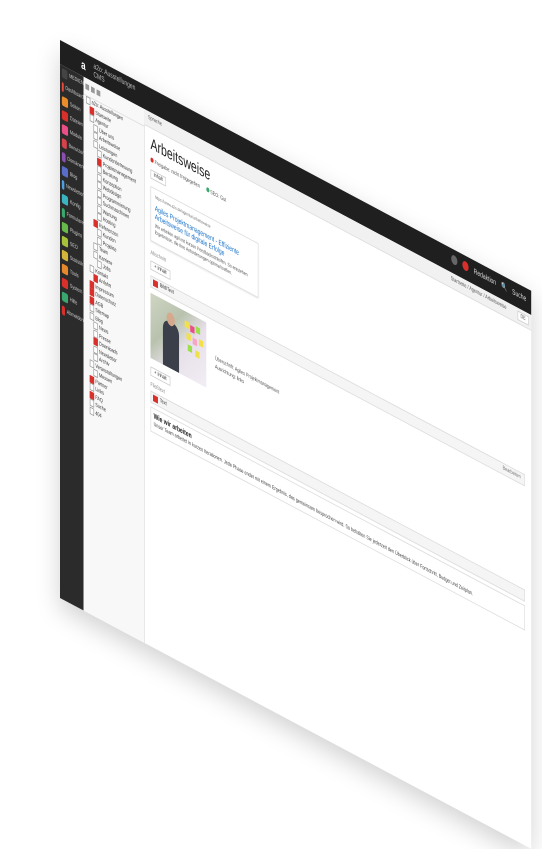 The image size is (542, 849). I want to click on search-icon: 🔍, so click(504, 287).